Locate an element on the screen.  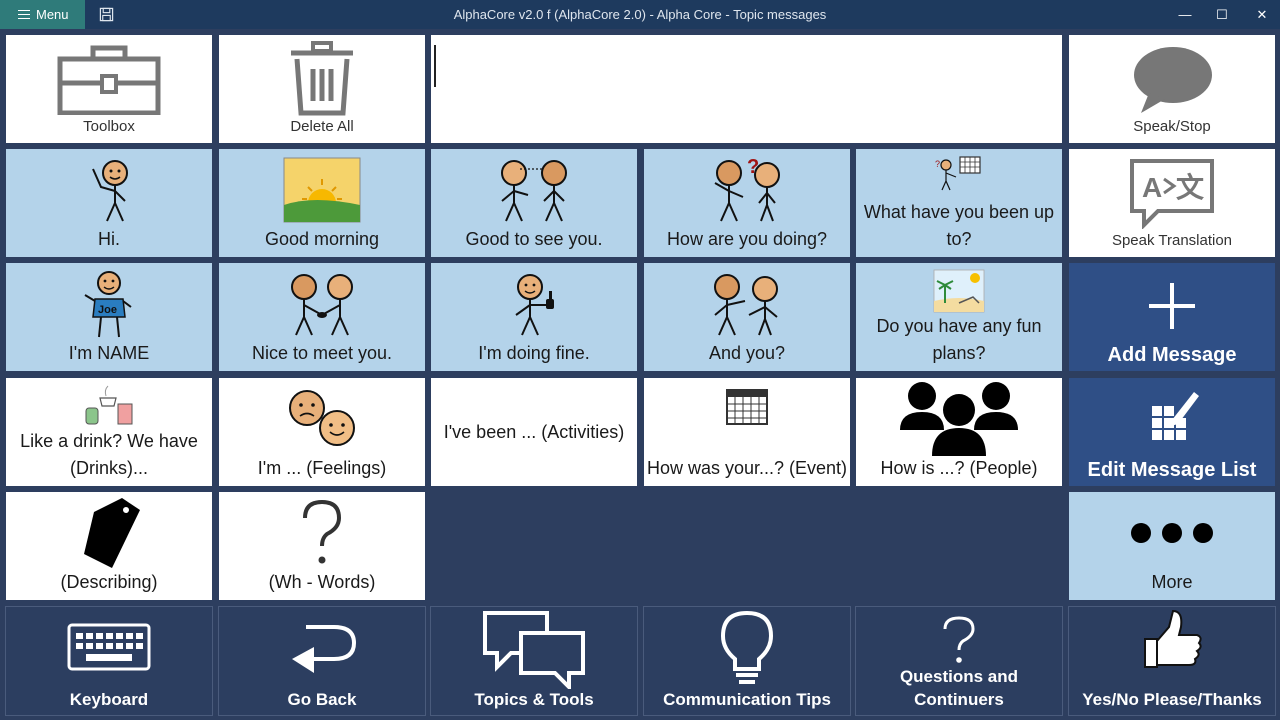
message-fun-plans: Do you have any fun plans? is located at coordinates (959, 317).